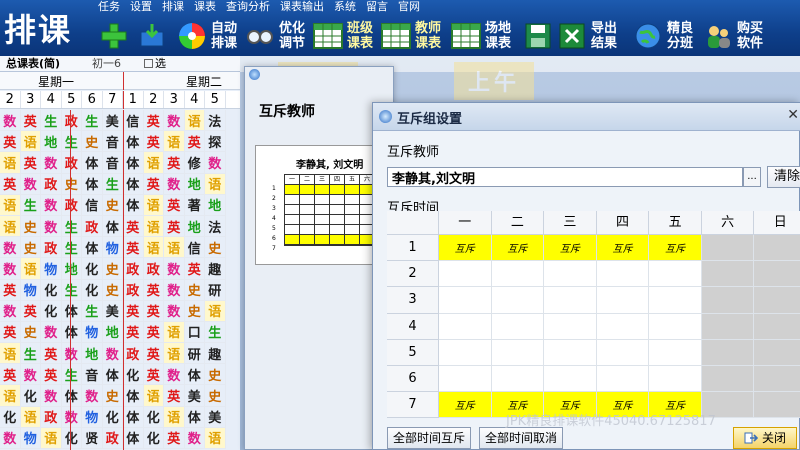  I want to click on toolbar-import-button, so click(152, 36).